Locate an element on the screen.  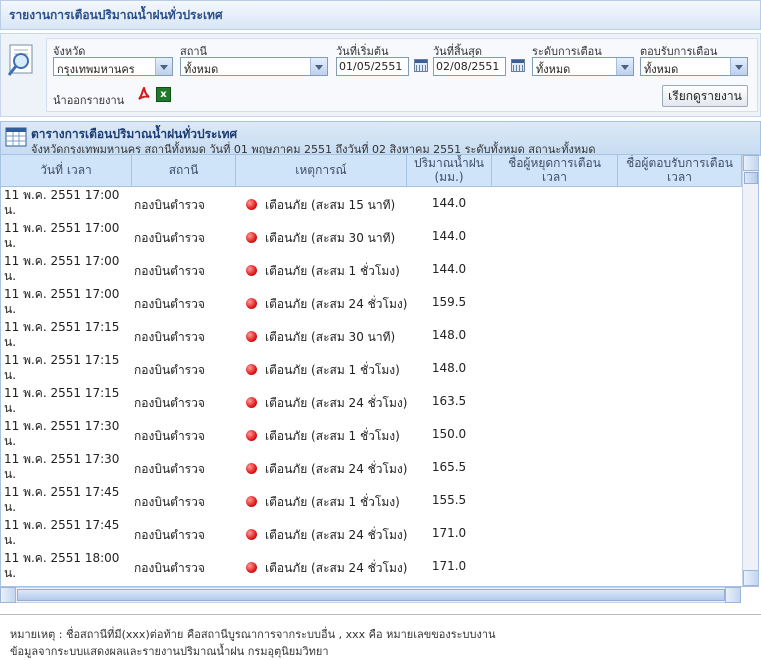
station-select: ทั้งหมด is located at coordinates (254, 66).